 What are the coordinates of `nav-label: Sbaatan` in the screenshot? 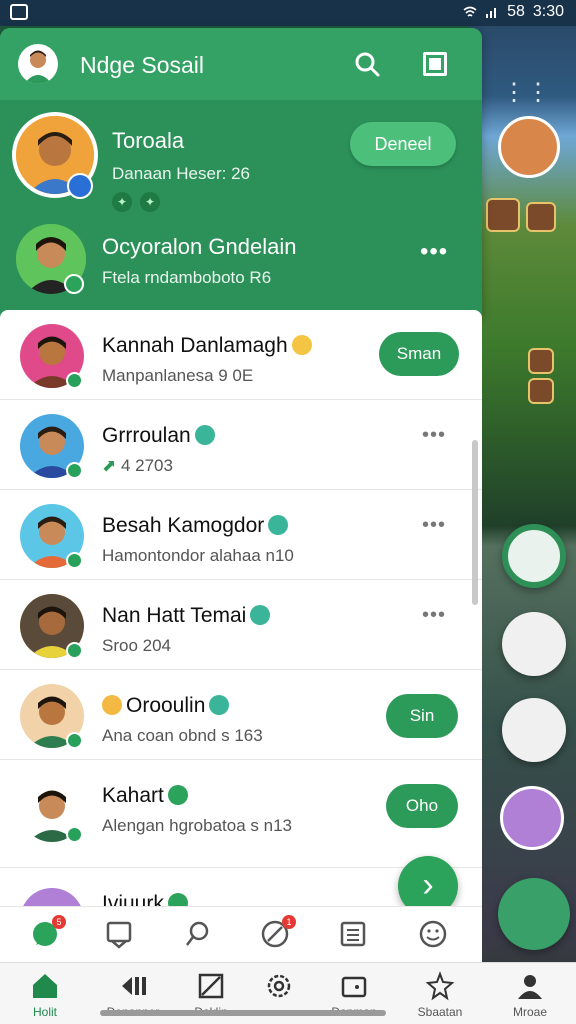 It's located at (440, 1012).